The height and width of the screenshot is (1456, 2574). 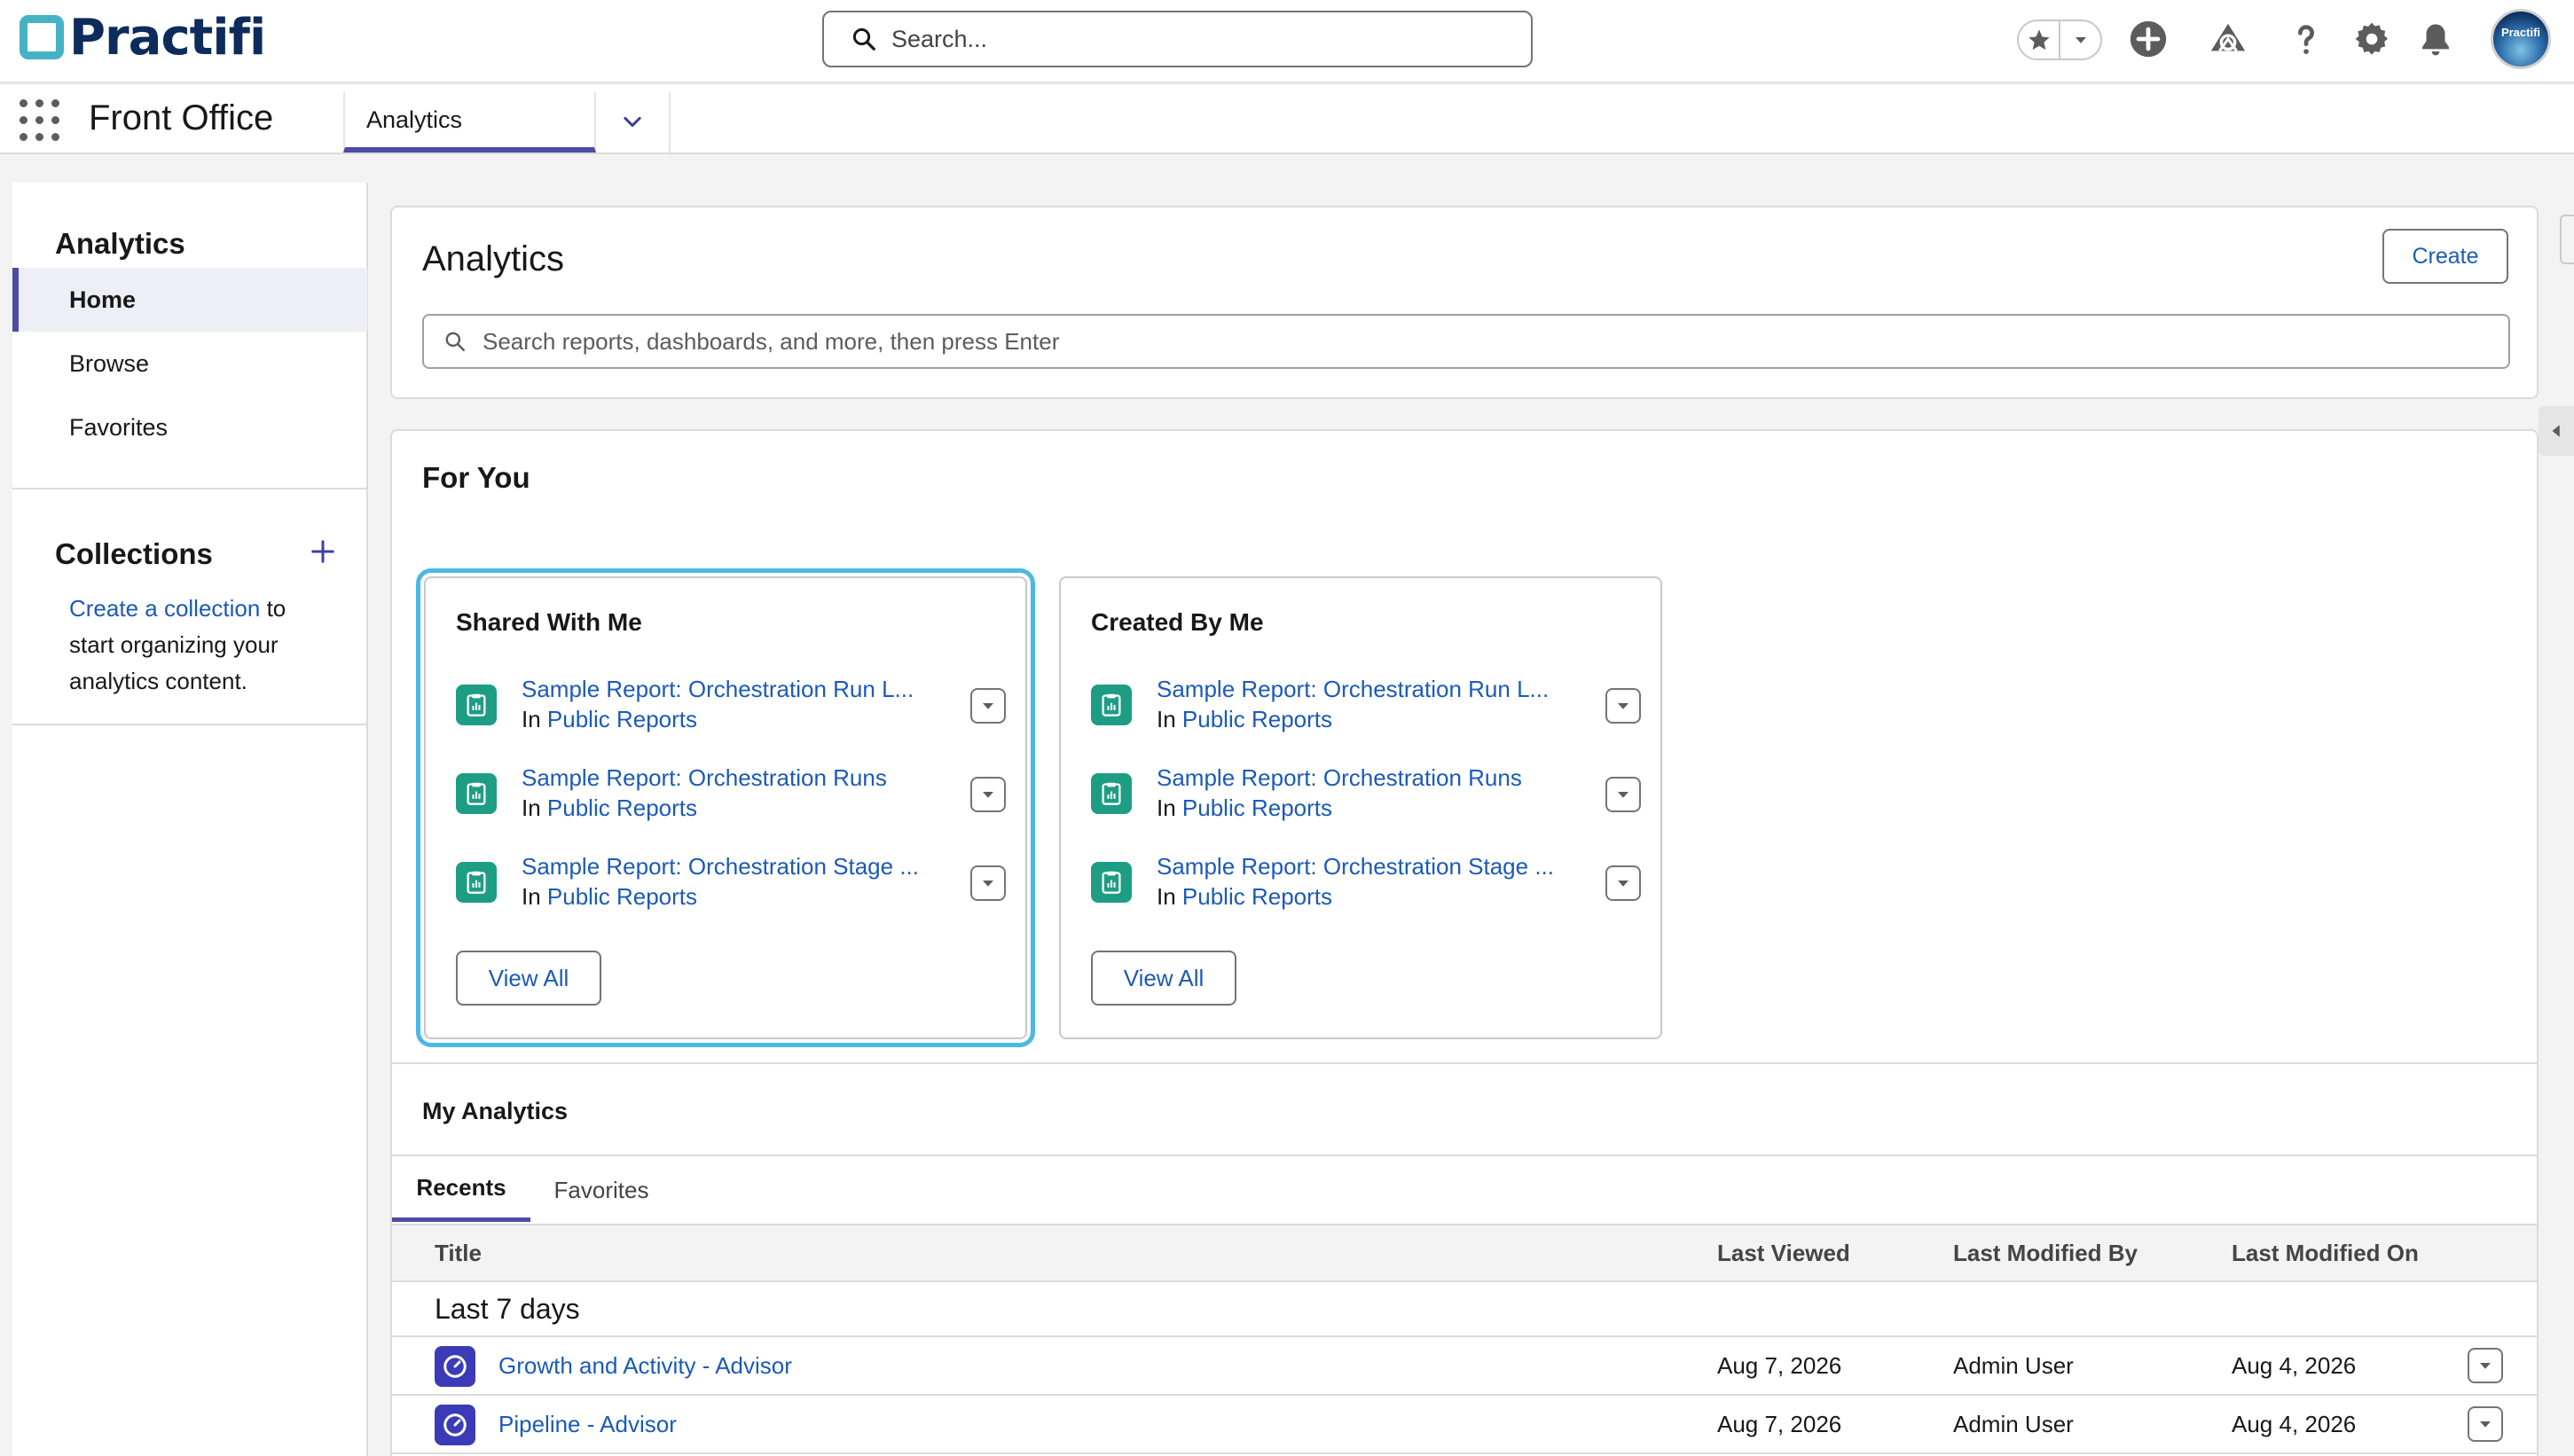 I want to click on sidebar-item-home: Home, so click(x=189, y=300).